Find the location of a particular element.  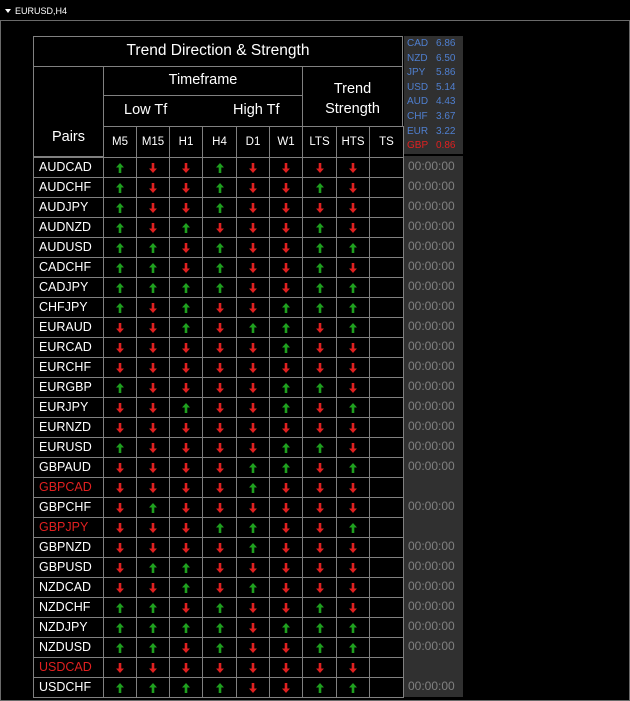

pair-label-eurnzd: EURNZD is located at coordinates (68, 427).